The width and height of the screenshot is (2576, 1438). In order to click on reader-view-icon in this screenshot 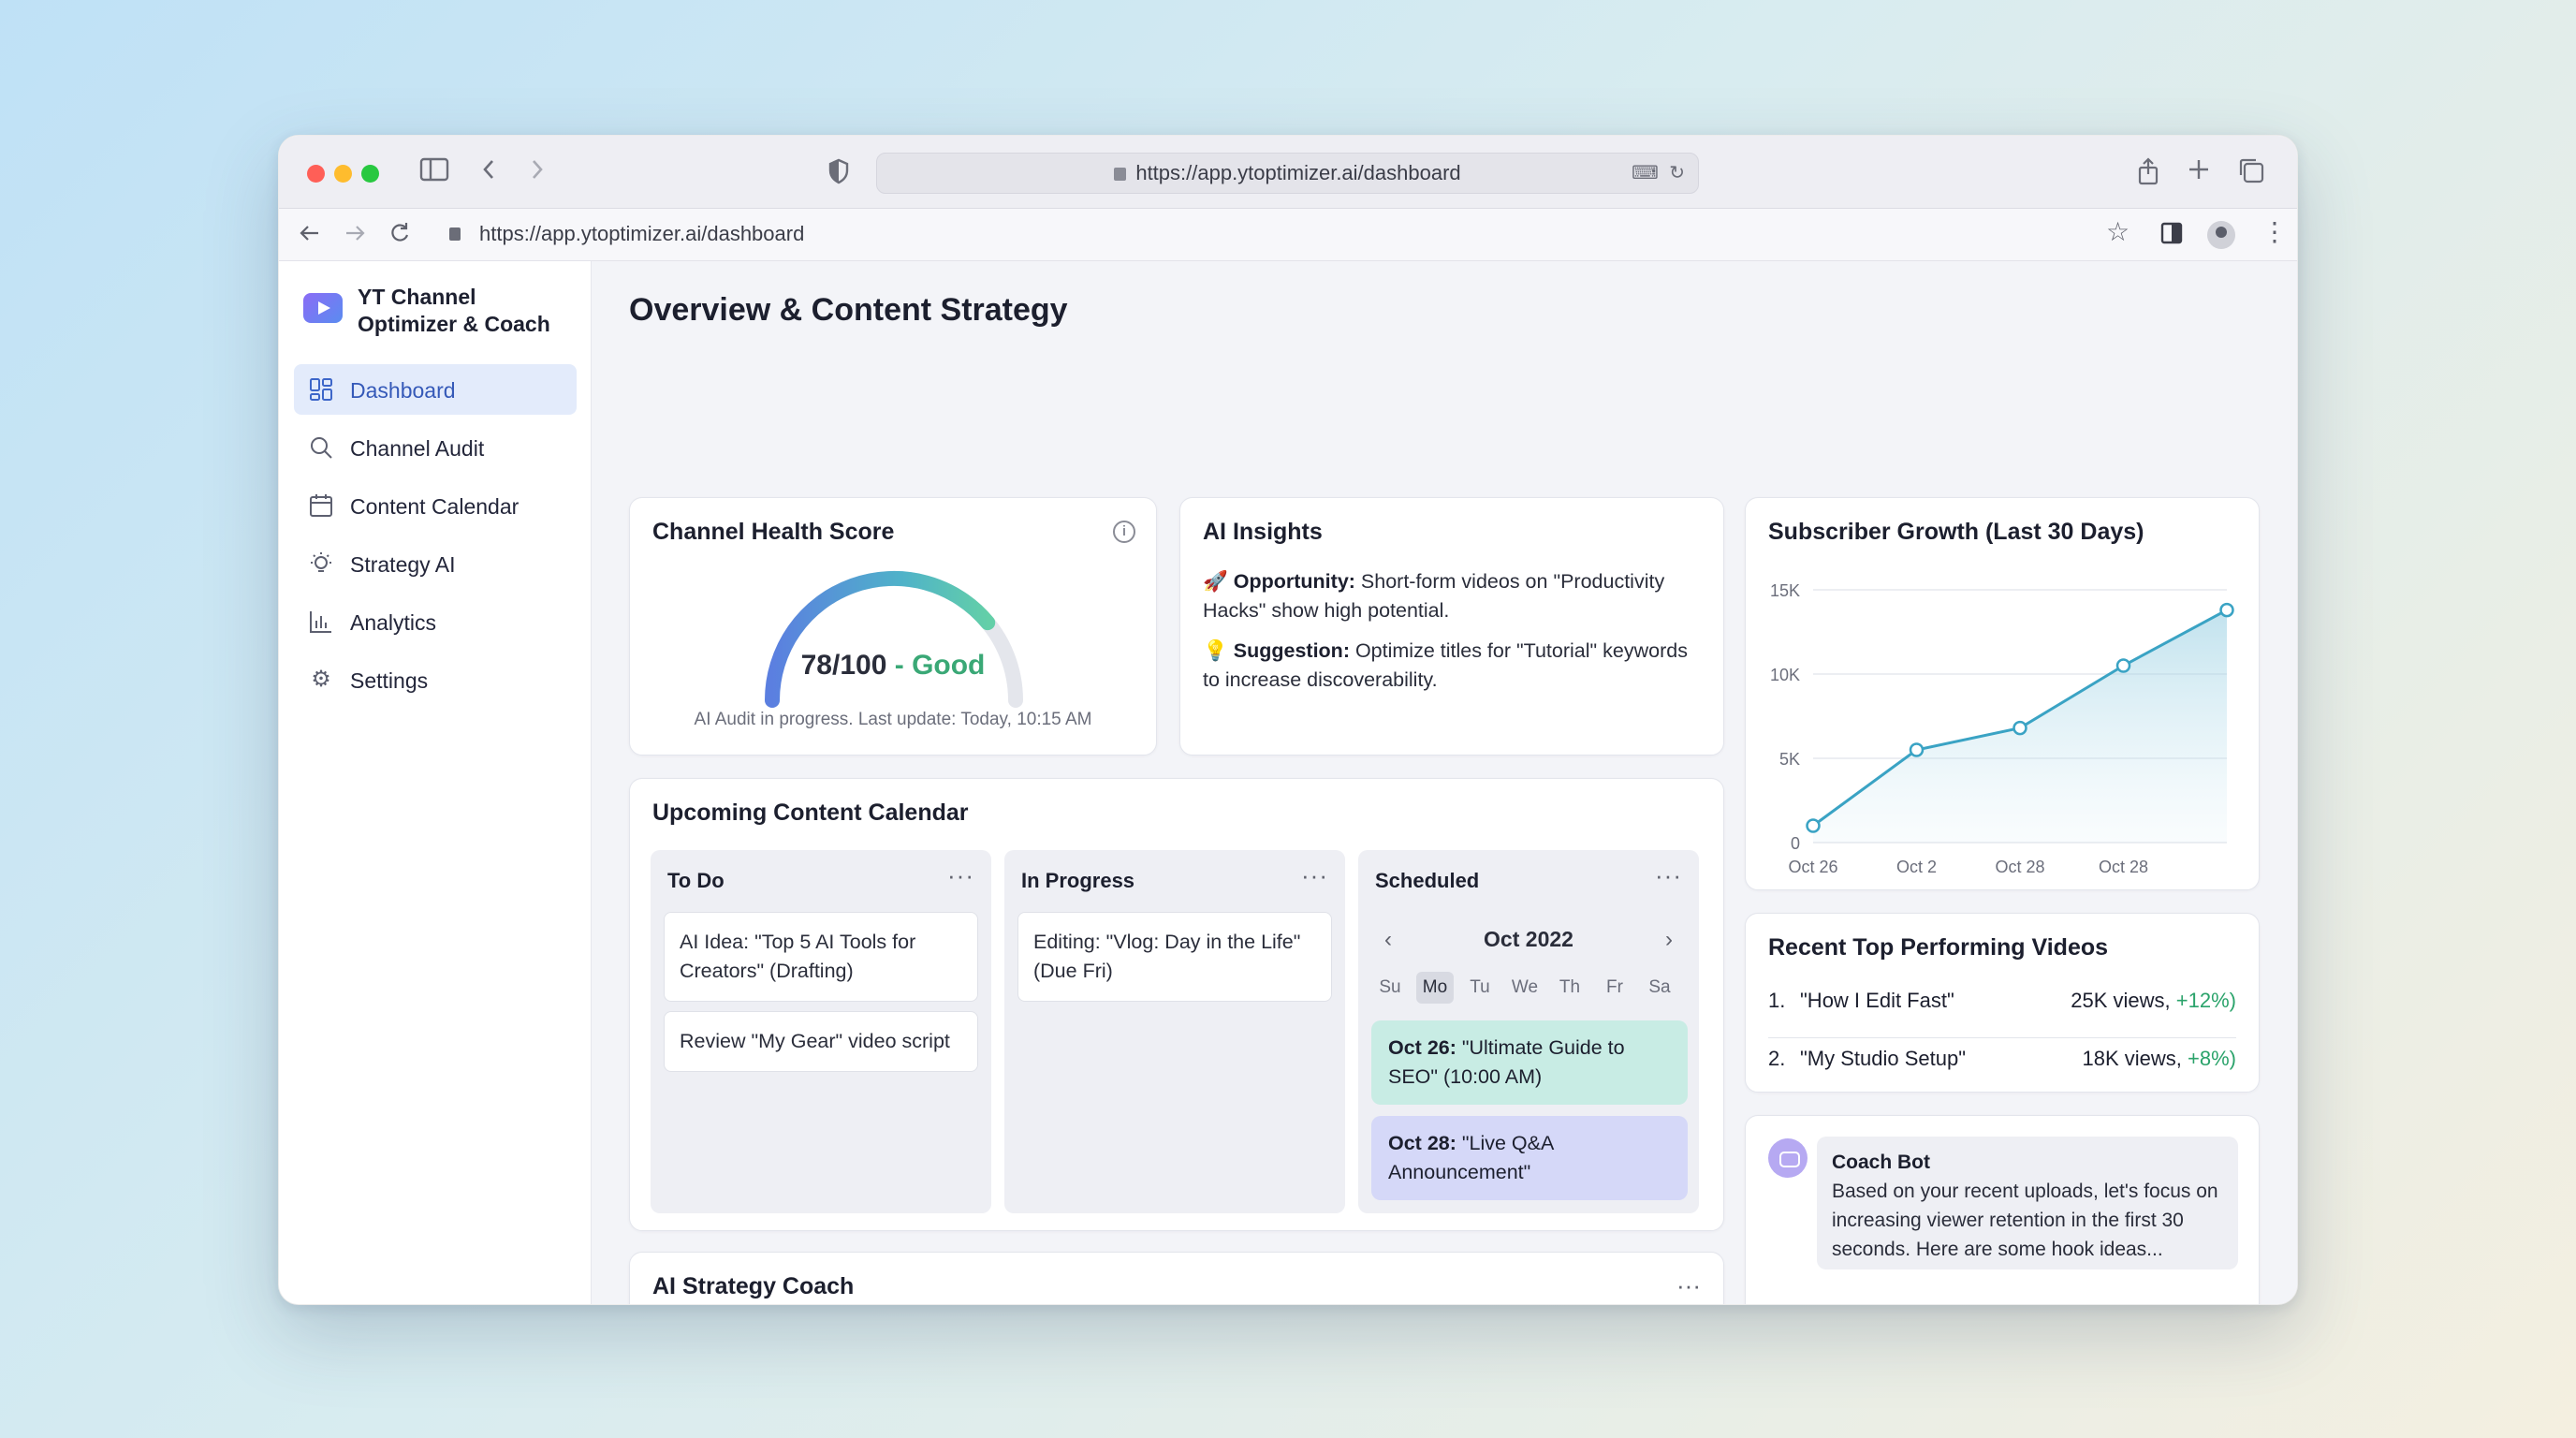, I will do `click(2171, 235)`.